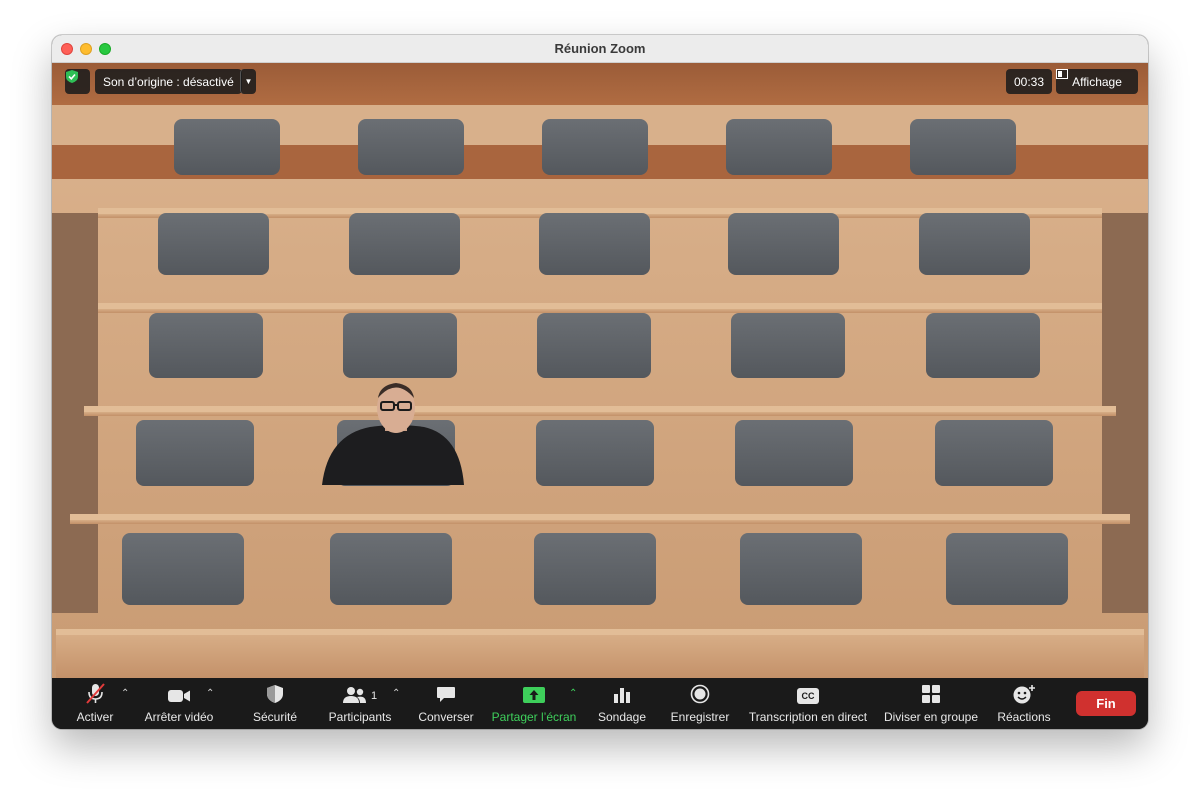  Describe the element at coordinates (275, 703) in the screenshot. I see `security-button: Sécurité` at that location.